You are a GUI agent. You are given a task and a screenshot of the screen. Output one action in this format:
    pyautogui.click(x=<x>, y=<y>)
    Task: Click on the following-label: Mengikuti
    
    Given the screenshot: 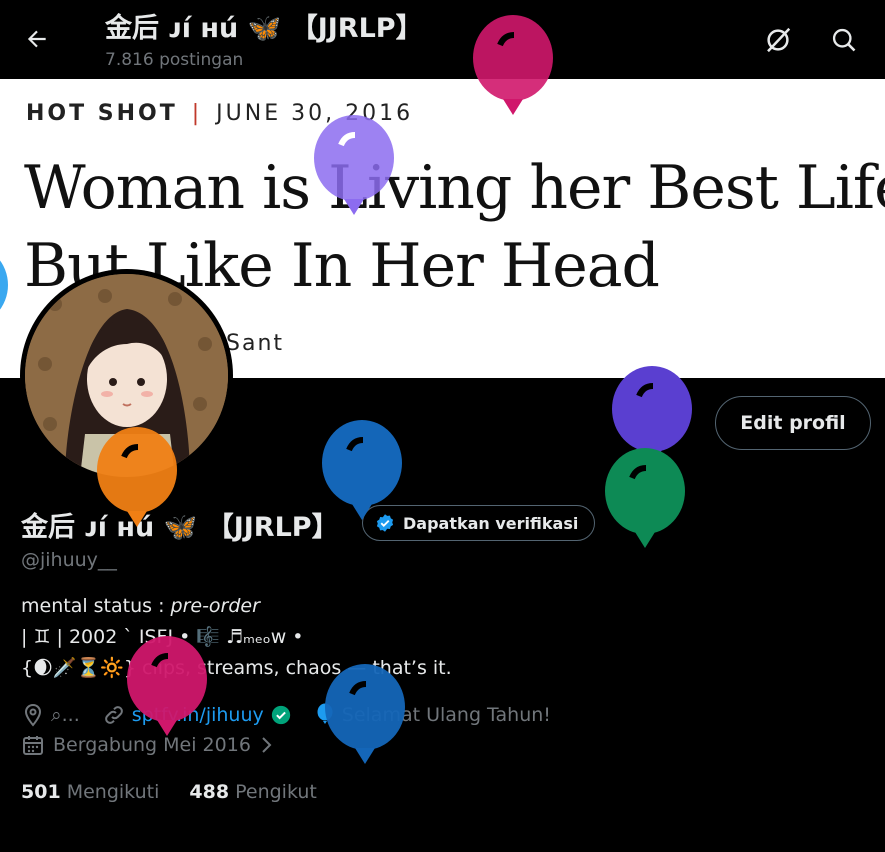 What is the action you would take?
    pyautogui.click(x=113, y=792)
    